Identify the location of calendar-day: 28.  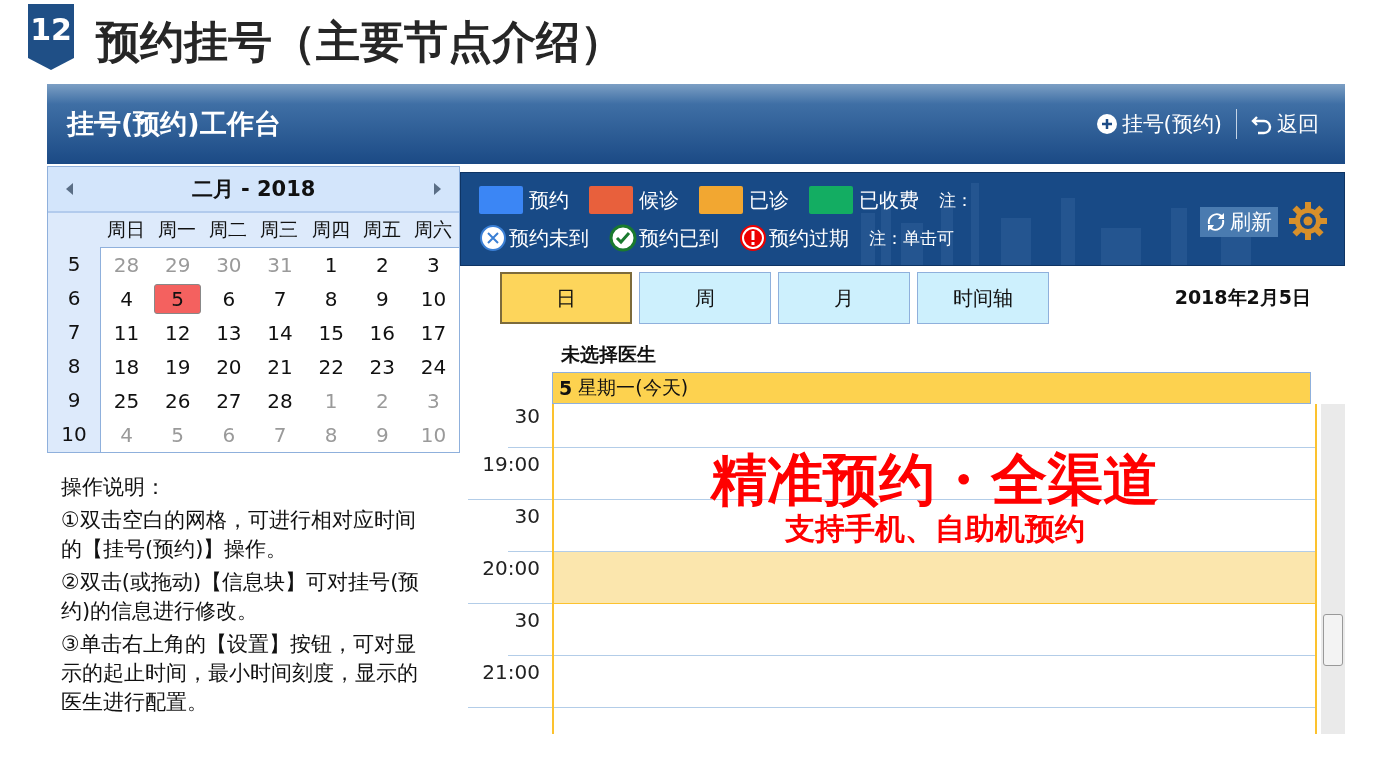
(280, 401).